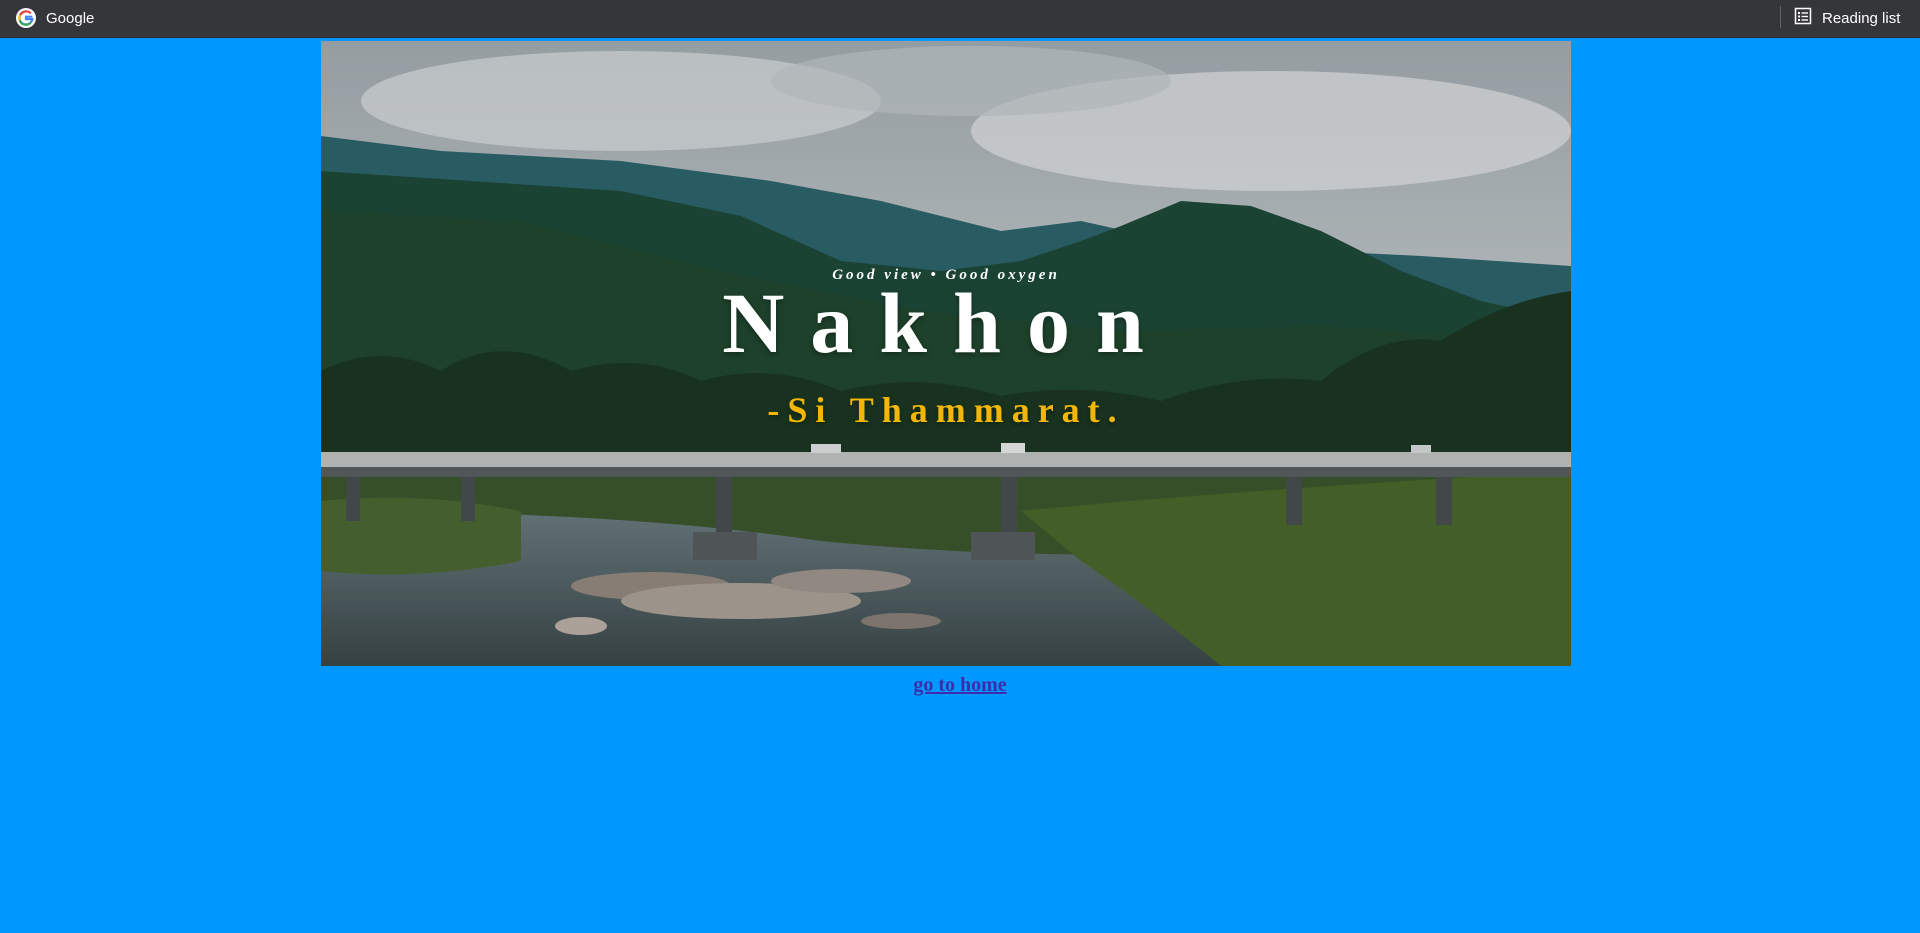 Image resolution: width=1920 pixels, height=933 pixels. Describe the element at coordinates (946, 410) in the screenshot. I see `banner-subtitle: -Si Thammarat.` at that location.